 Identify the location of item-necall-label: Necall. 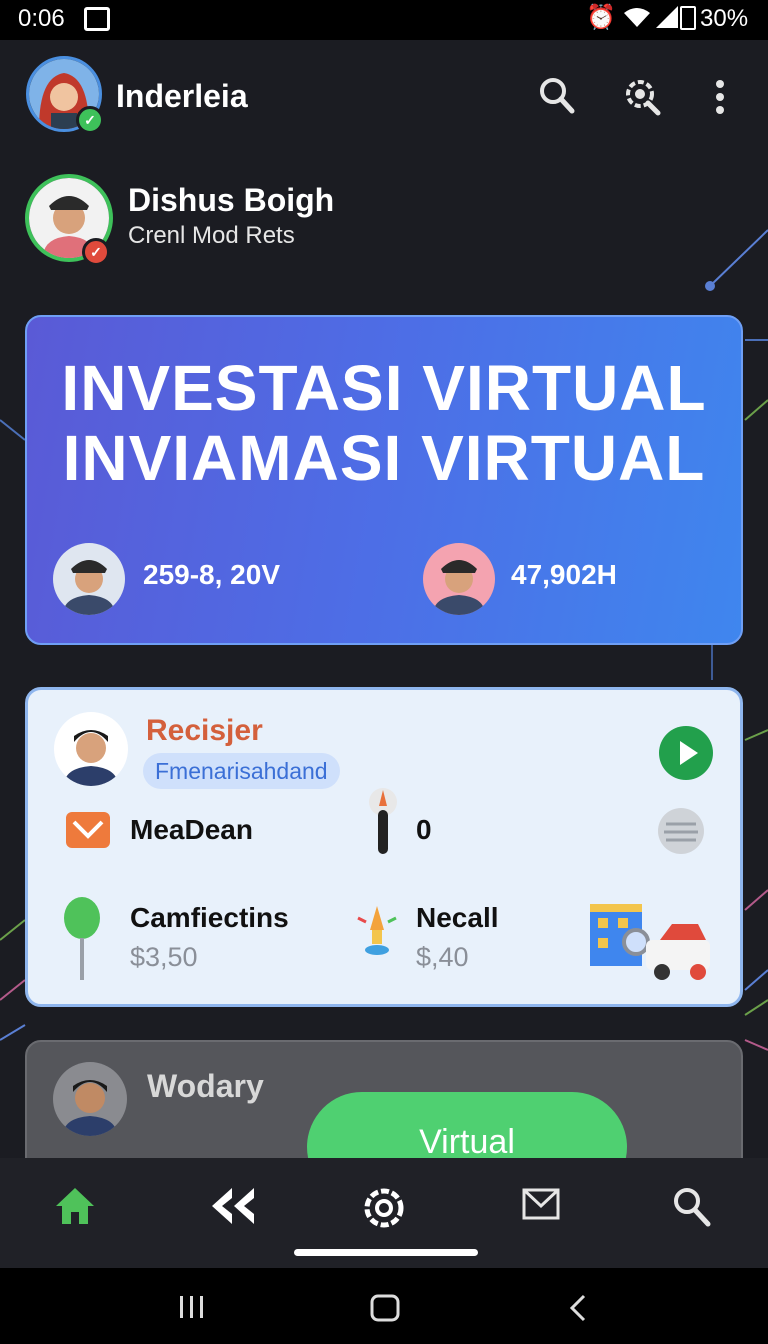
(457, 917).